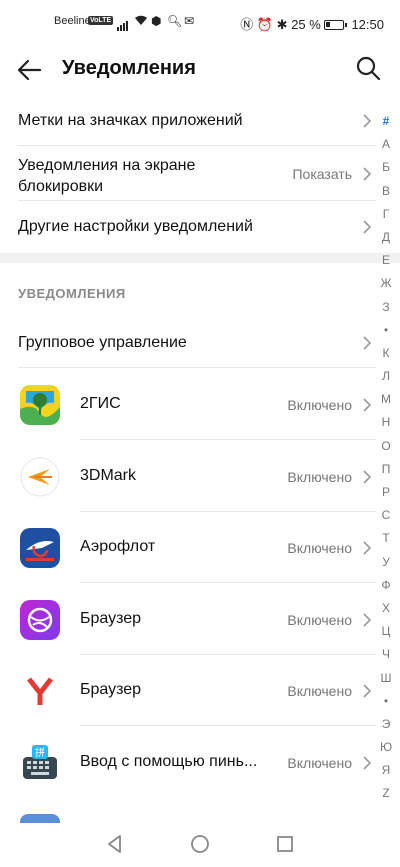  I want to click on status-bar: Beeline VoLTE ⬢ 🔍︎ ✉ Ⓝ ⏰ ✱ 25 % 12:50, so click(200, 23).